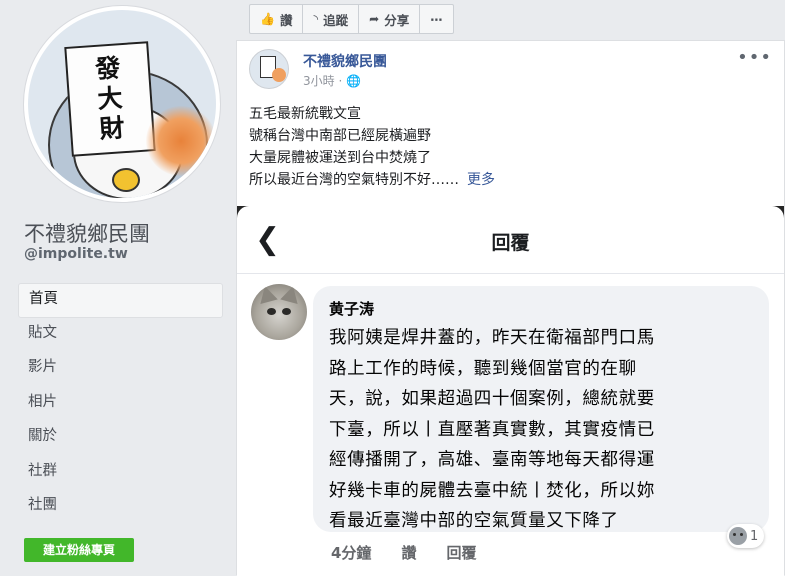  What do you see at coordinates (345, 61) in the screenshot?
I see `post-author-name: 不禮貌鄉民團` at bounding box center [345, 61].